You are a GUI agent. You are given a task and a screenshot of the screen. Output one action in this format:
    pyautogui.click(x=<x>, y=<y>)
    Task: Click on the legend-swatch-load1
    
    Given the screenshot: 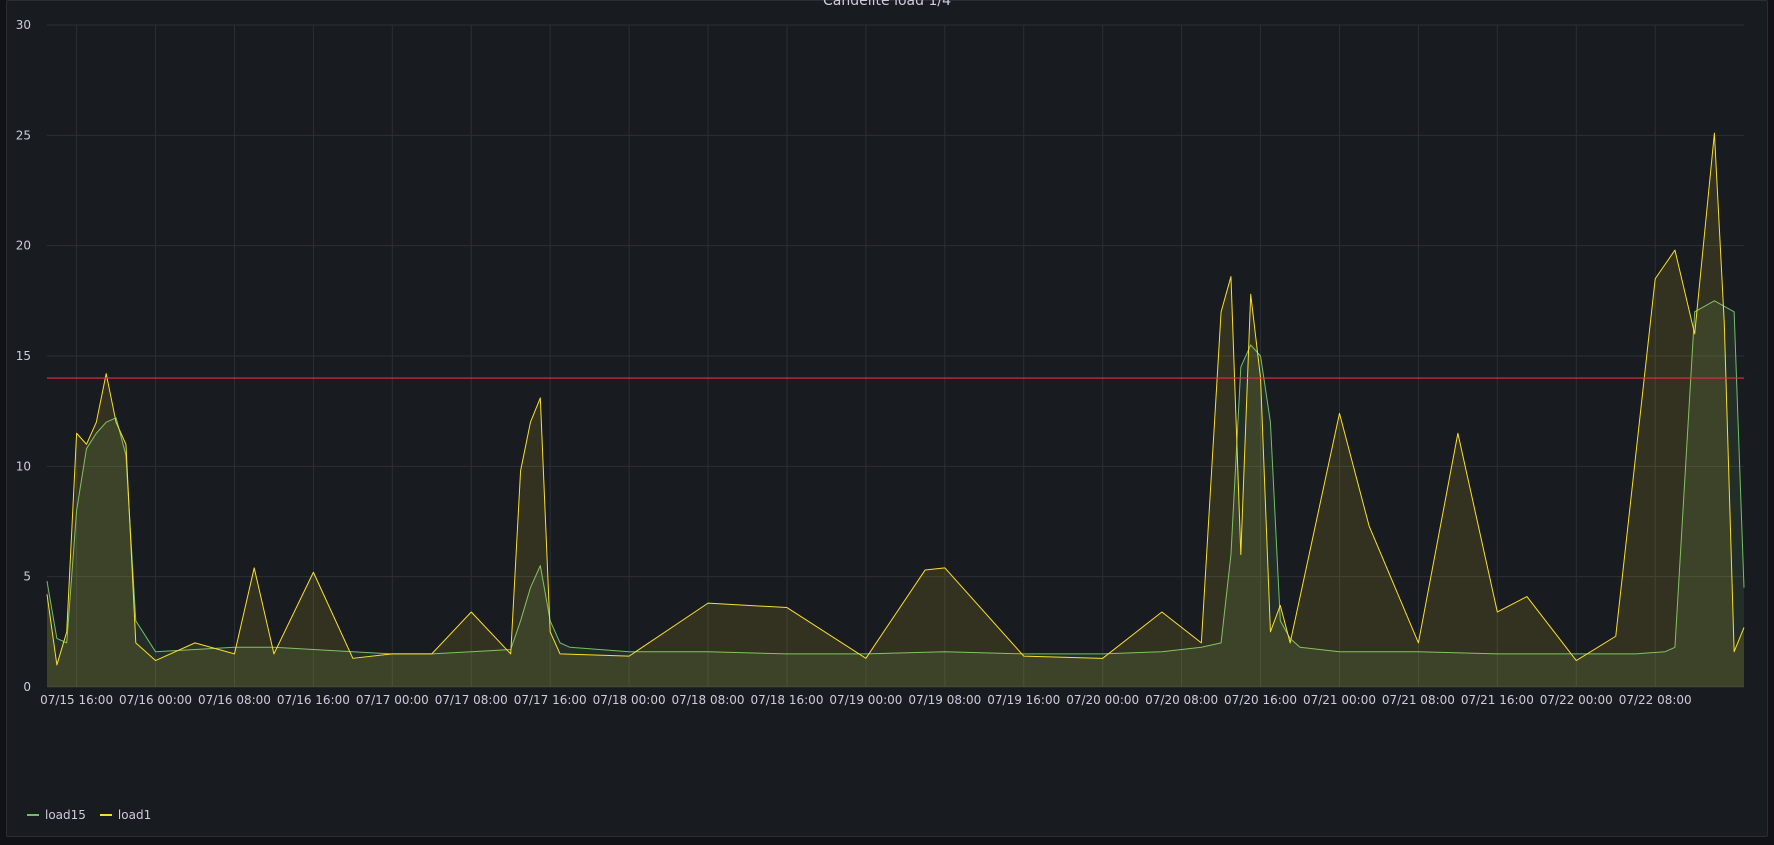 What is the action you would take?
    pyautogui.click(x=105, y=815)
    